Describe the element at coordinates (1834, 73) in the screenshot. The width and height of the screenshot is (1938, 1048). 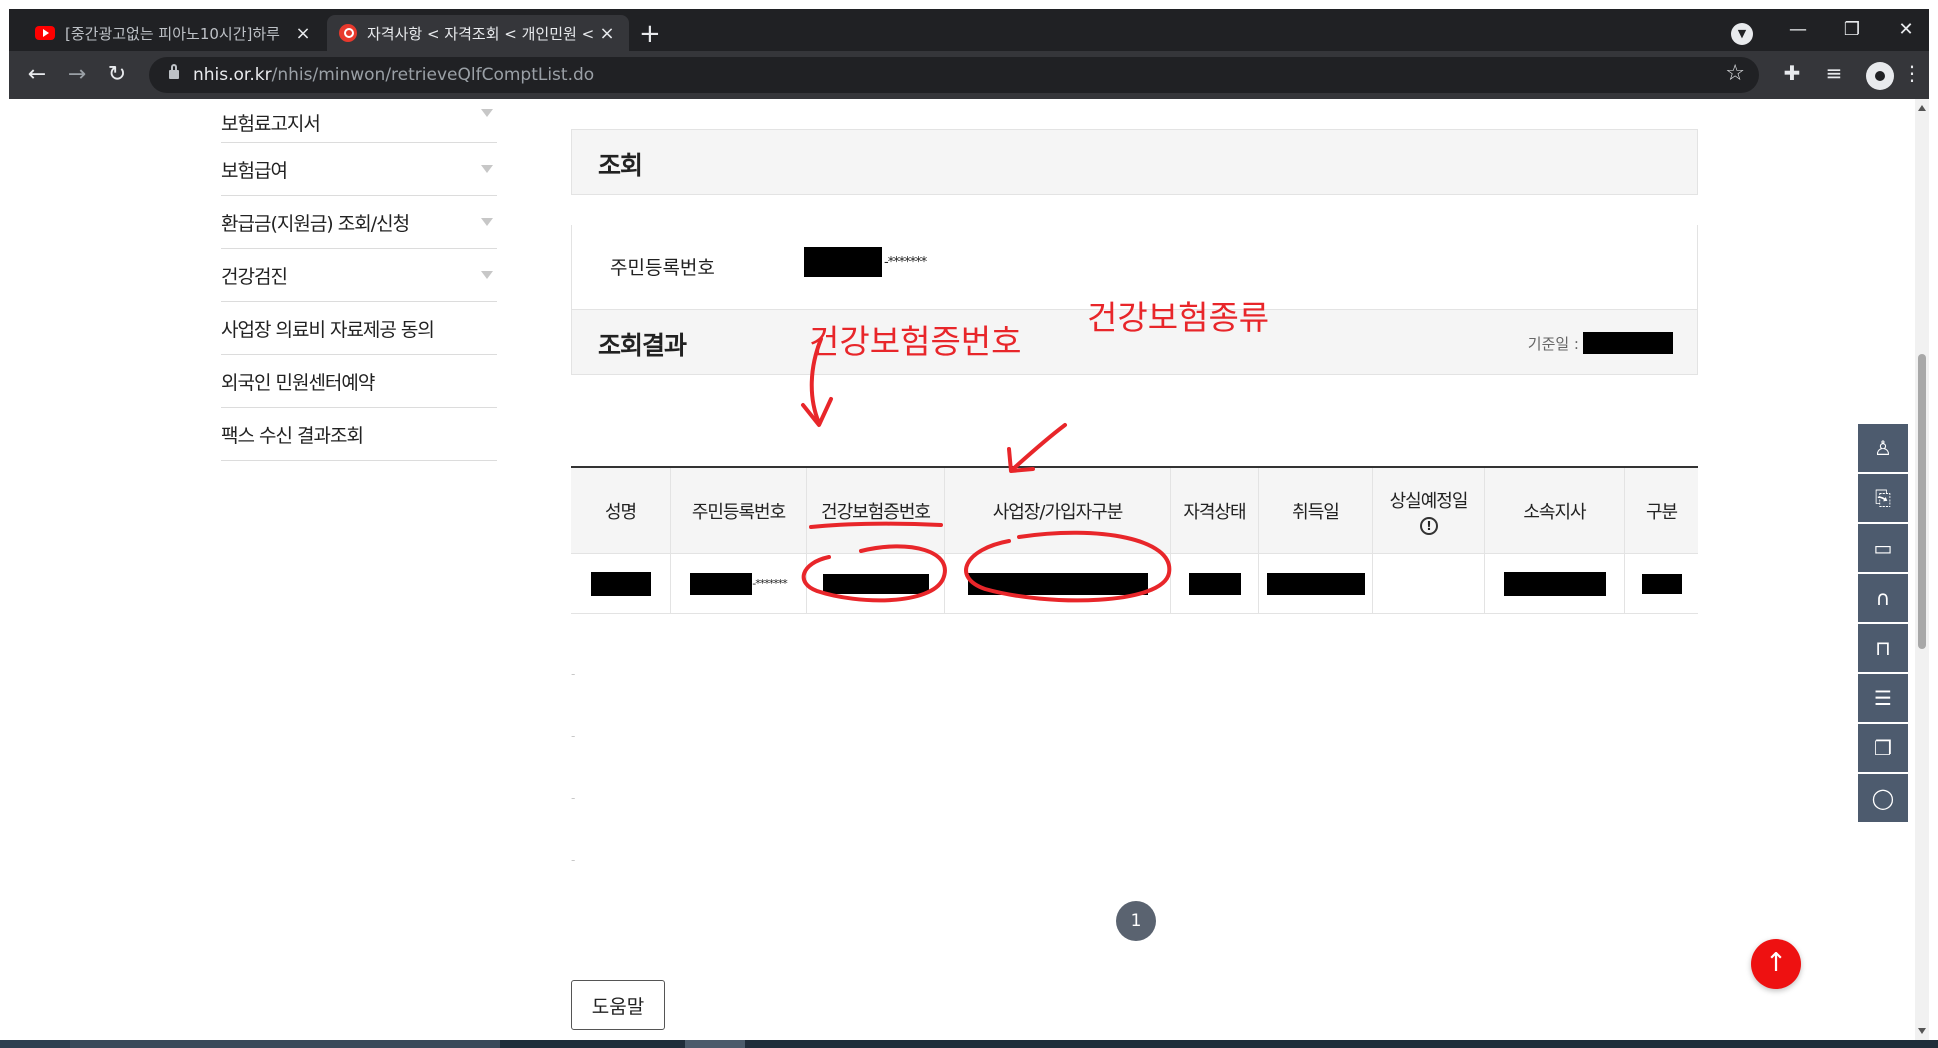
I see `reading-list-icon: ≡` at that location.